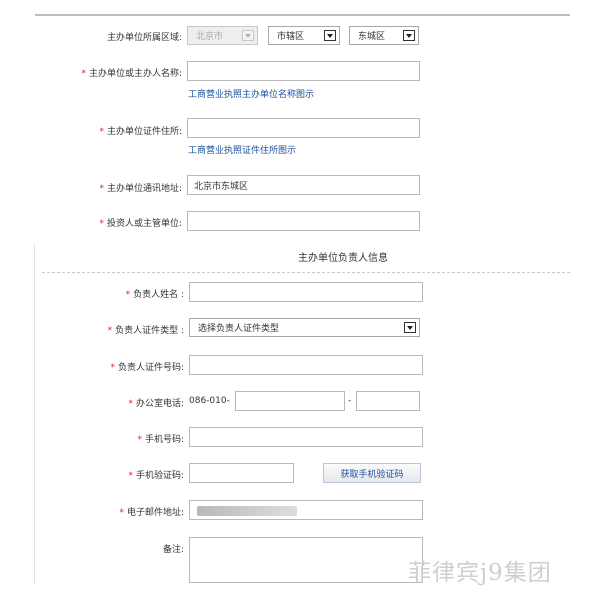 The width and height of the screenshot is (595, 593). I want to click on org-name-input, so click(303, 71).